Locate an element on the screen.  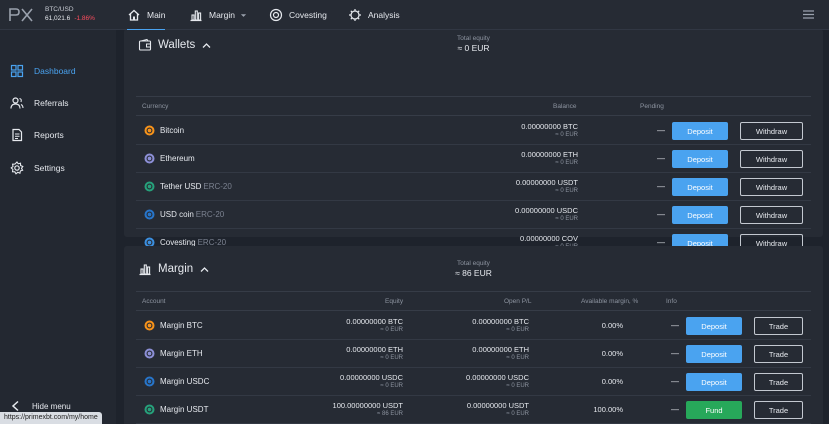
ticker-change: -1.86% is located at coordinates (84, 18).